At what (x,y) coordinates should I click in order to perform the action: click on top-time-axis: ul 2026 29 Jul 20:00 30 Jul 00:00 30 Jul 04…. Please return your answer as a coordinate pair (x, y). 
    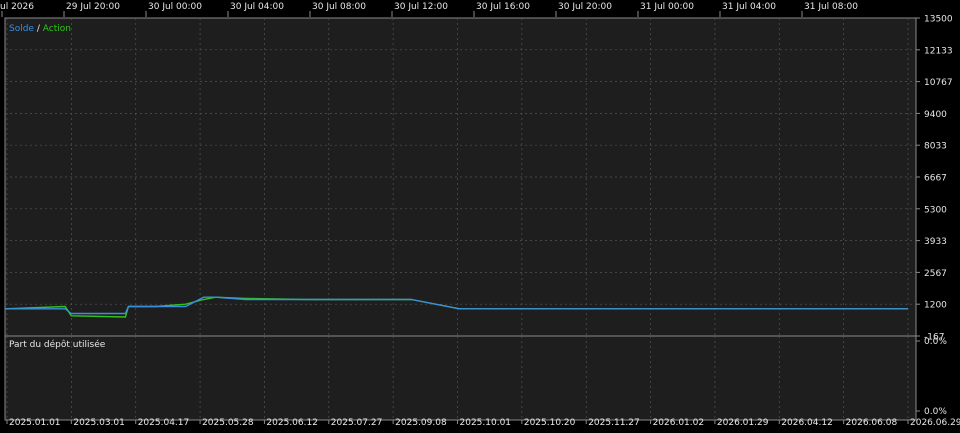
    Looking at the image, I should click on (429, 9).